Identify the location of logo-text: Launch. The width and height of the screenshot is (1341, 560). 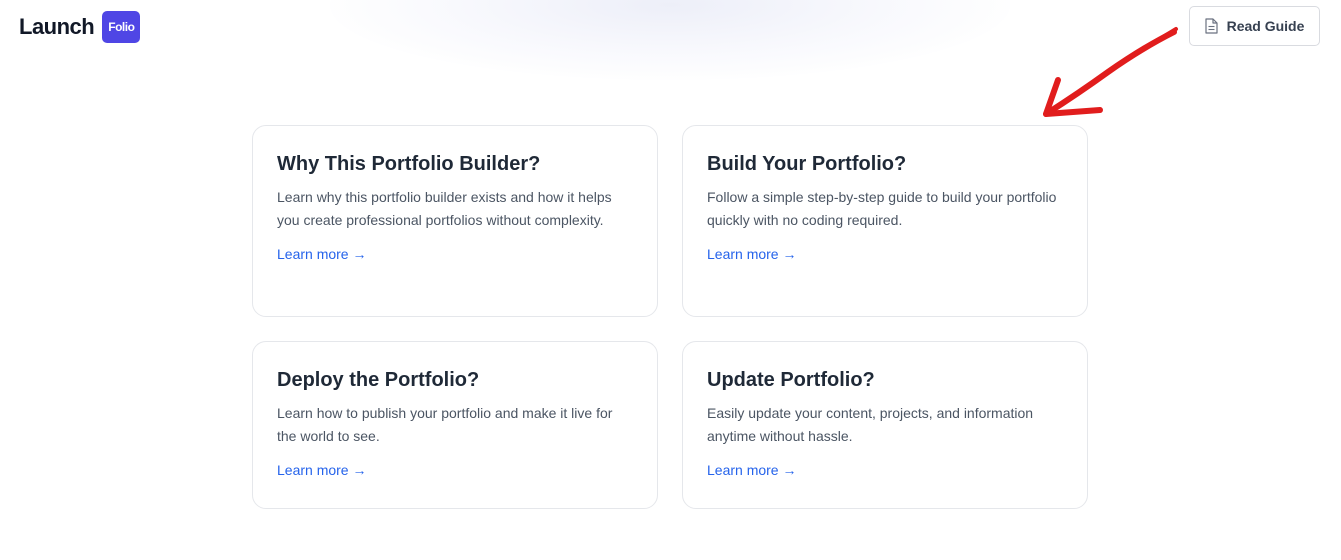
(57, 26).